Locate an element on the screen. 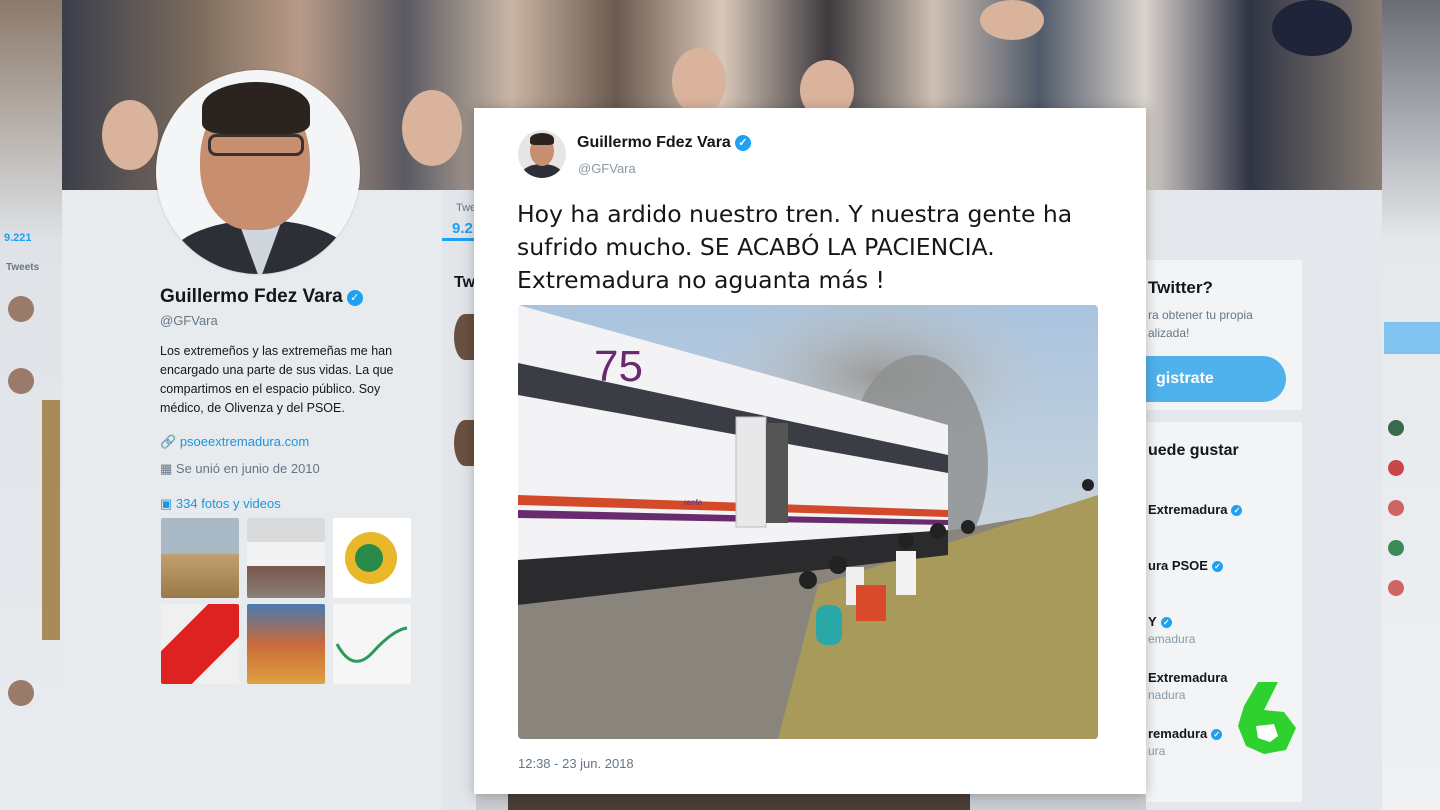 This screenshot has width=1440, height=810. suggestion-name: Extremadura ✓ is located at coordinates (1195, 509).